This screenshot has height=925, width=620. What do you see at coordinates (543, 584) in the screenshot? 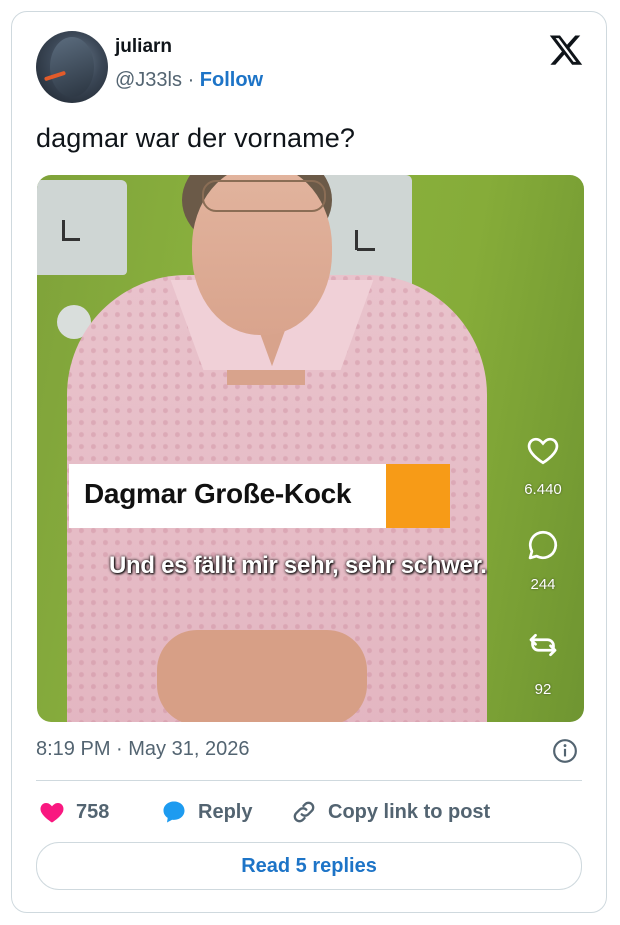
I see `video-comment-count: 244` at bounding box center [543, 584].